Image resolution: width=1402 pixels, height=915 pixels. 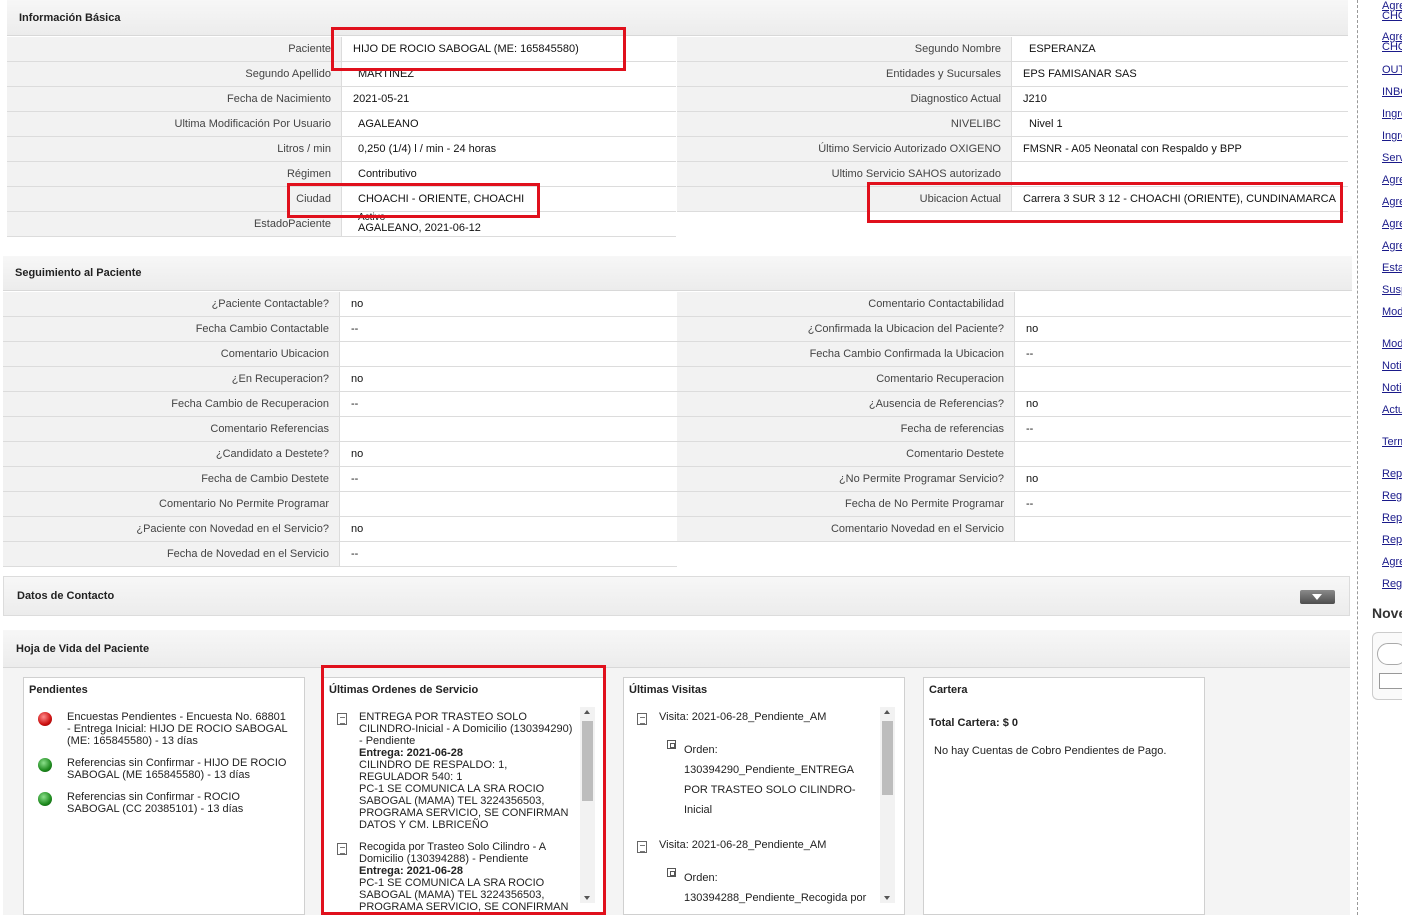 What do you see at coordinates (171, 454) in the screenshot?
I see `field-label: ¿Candidato a Destete?` at bounding box center [171, 454].